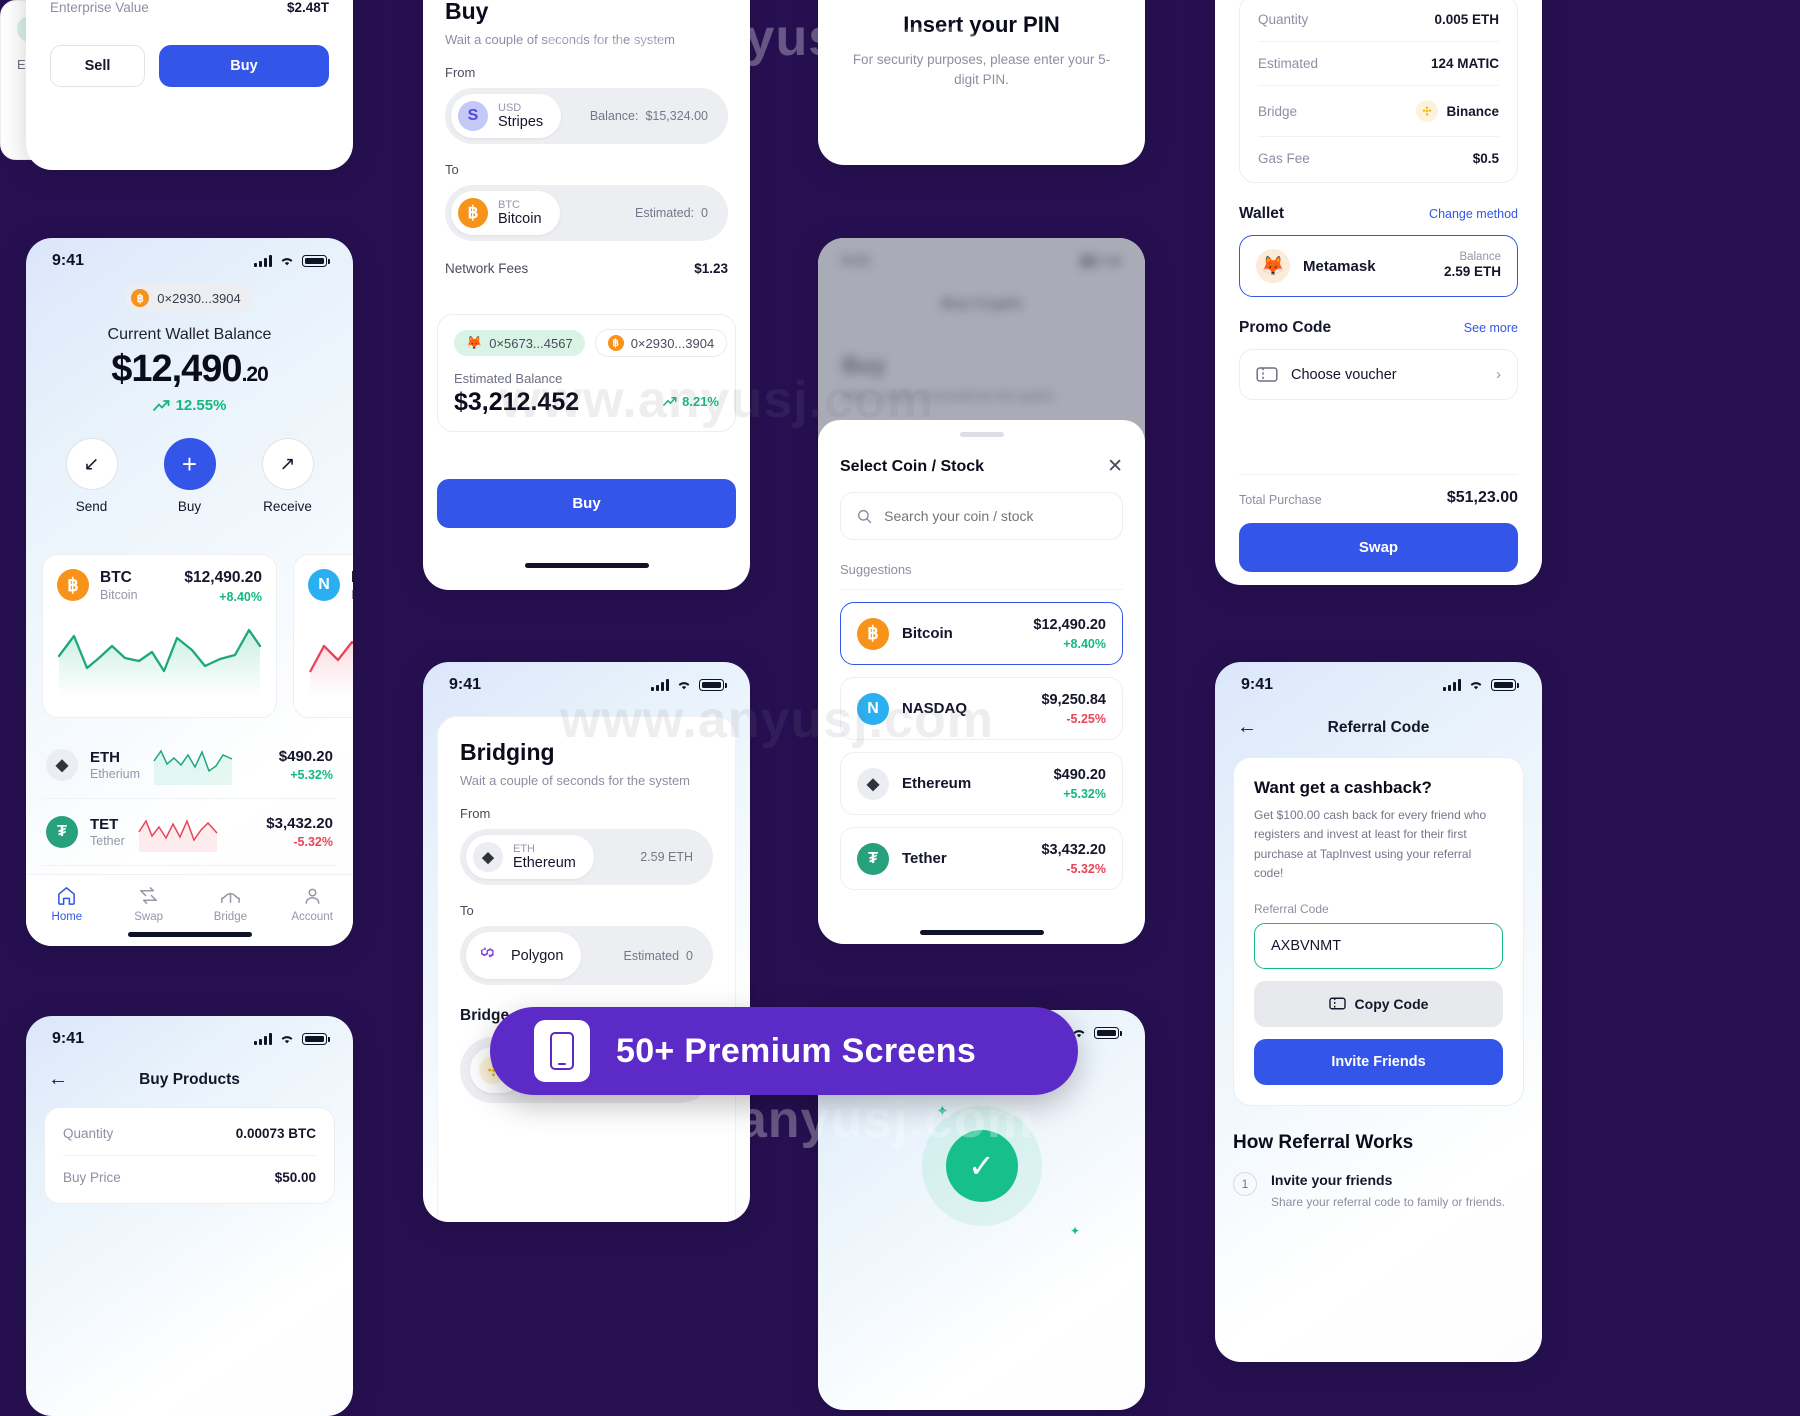  Describe the element at coordinates (67, 904) in the screenshot. I see `tab-home: Home` at that location.